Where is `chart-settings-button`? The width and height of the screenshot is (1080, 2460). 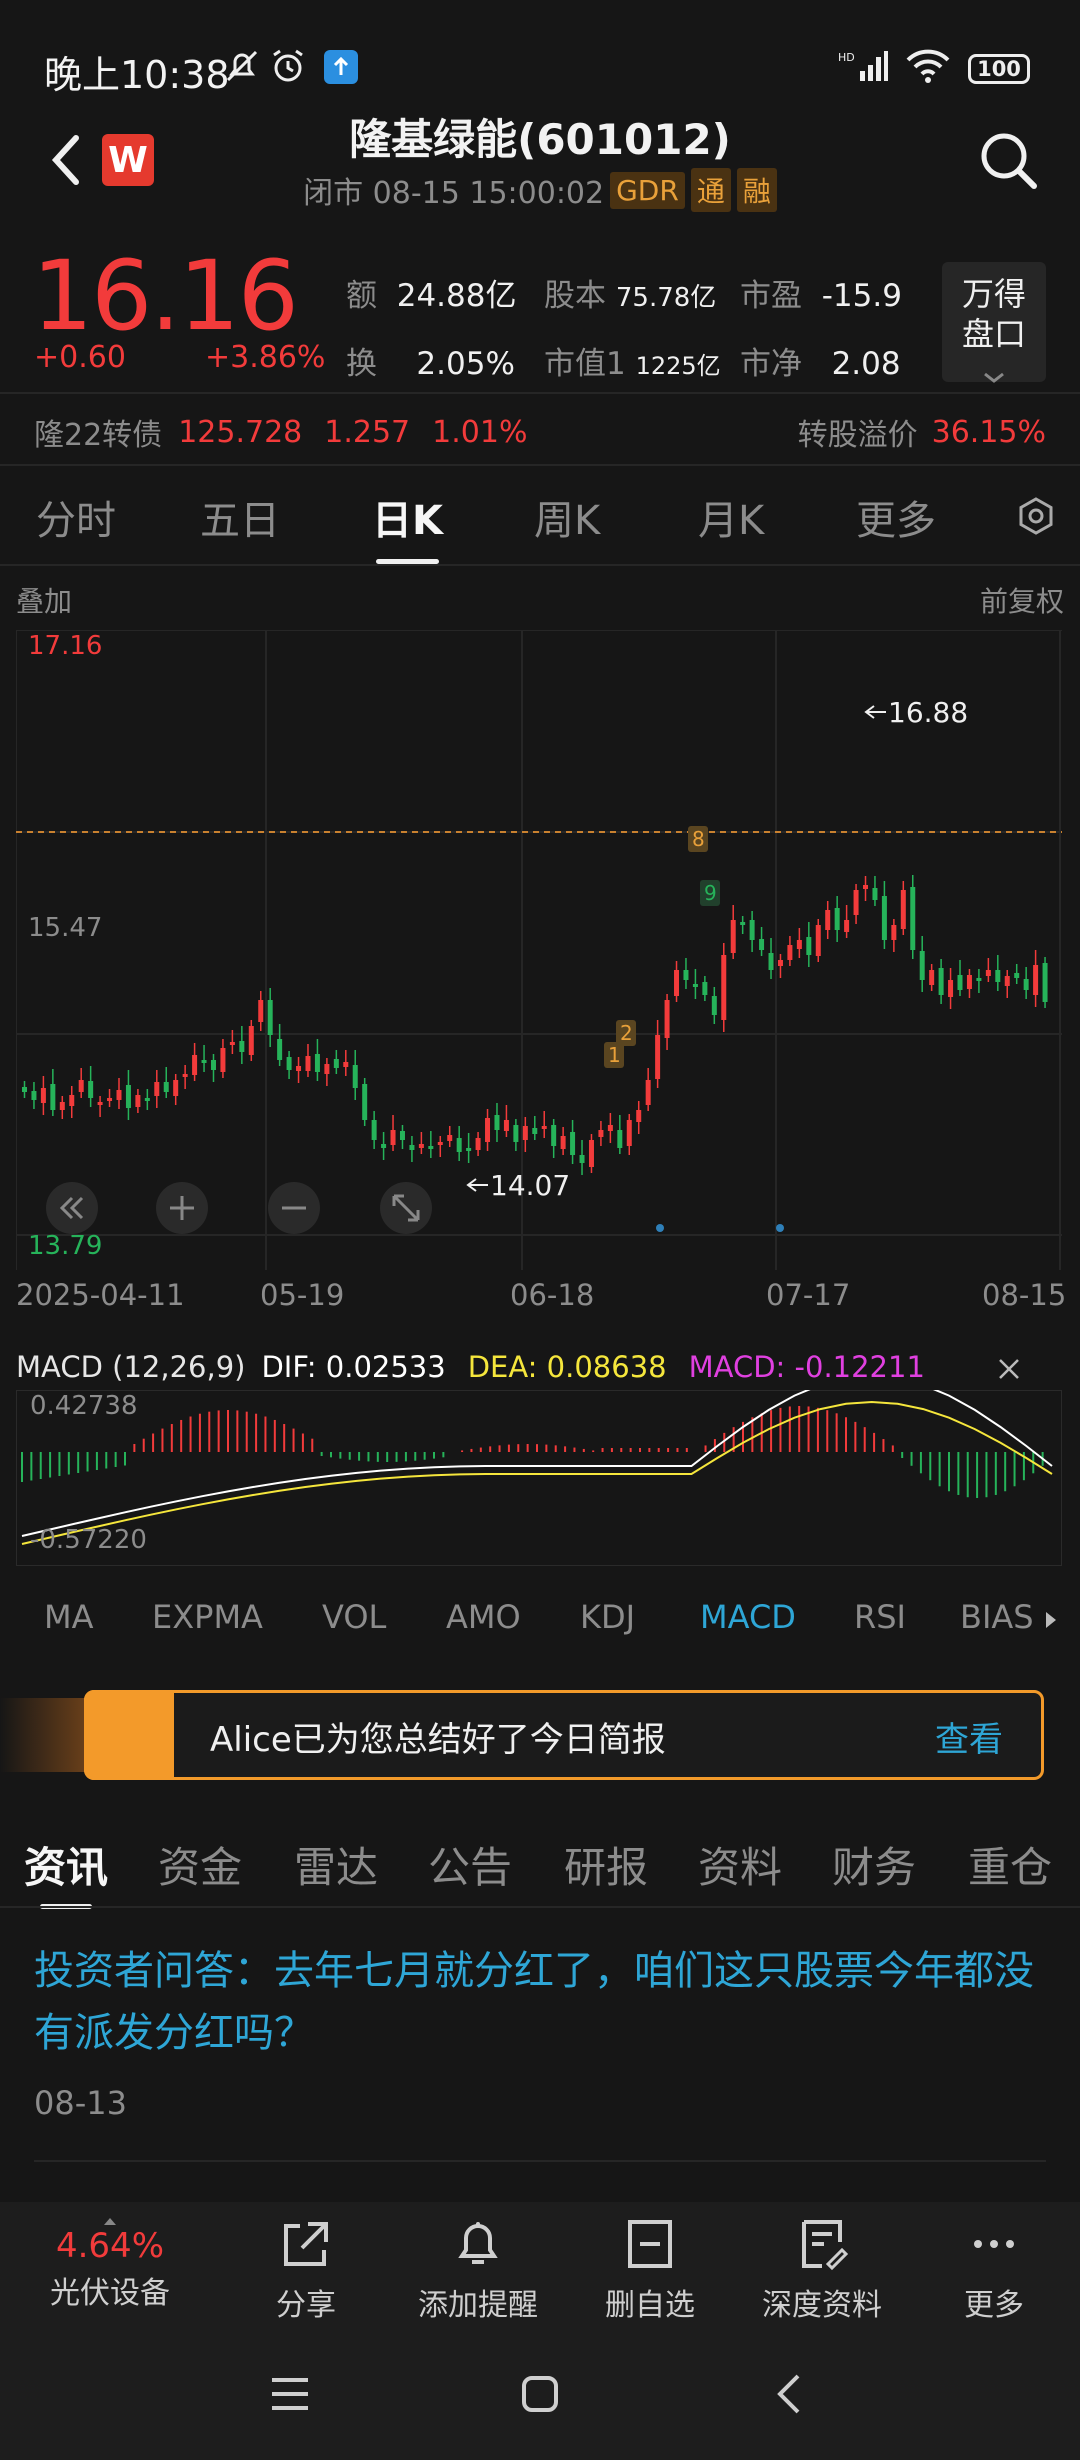
chart-settings-button is located at coordinates (1036, 518).